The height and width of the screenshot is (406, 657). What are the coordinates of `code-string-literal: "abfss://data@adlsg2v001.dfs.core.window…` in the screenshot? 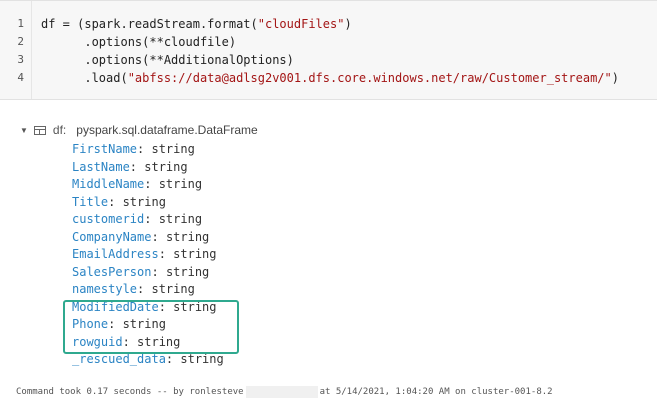 It's located at (369, 78).